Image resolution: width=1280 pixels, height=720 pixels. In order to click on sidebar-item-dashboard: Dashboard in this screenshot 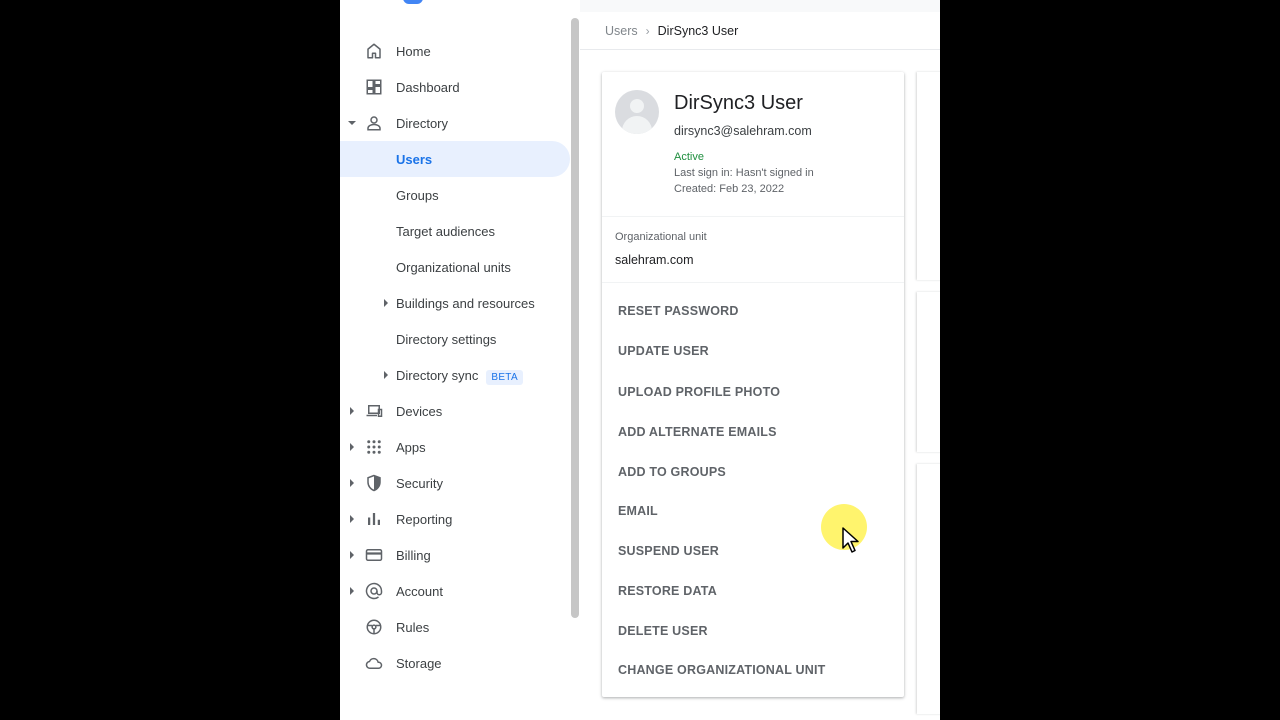, I will do `click(455, 87)`.